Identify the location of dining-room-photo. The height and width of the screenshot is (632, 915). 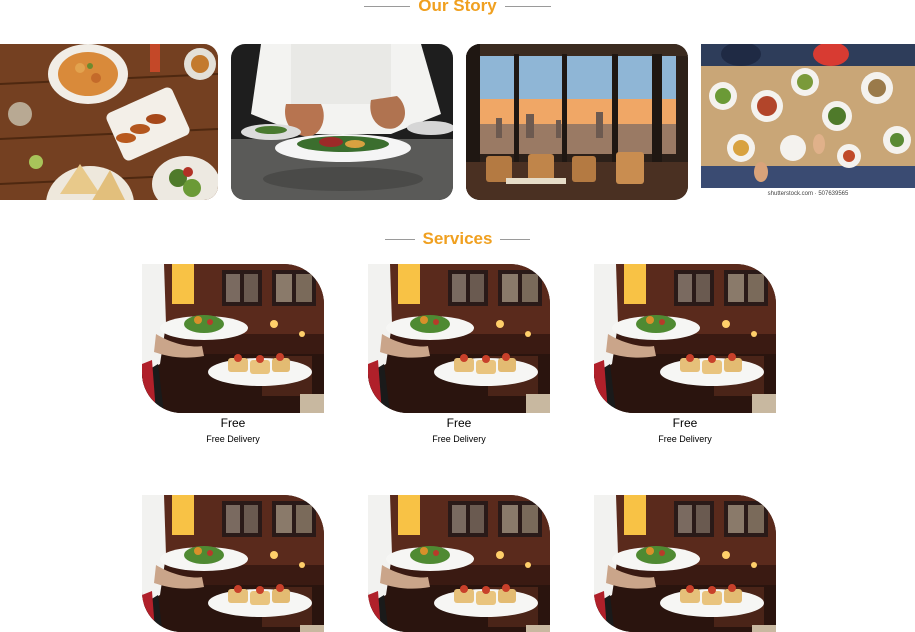
(577, 122).